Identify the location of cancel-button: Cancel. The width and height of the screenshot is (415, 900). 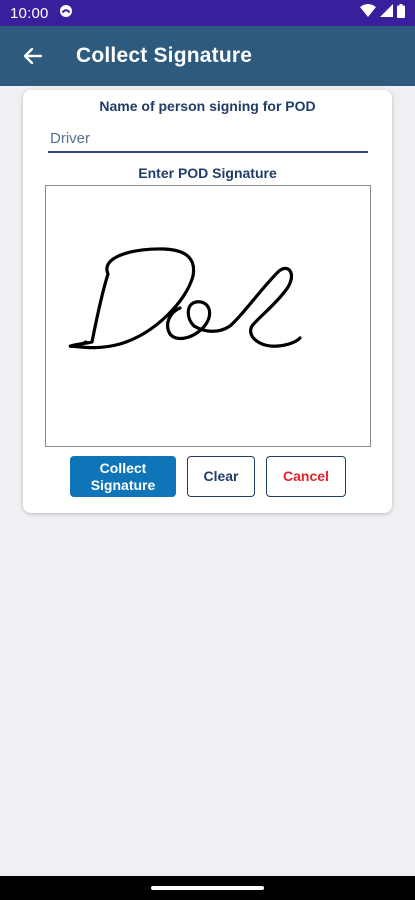
(306, 476).